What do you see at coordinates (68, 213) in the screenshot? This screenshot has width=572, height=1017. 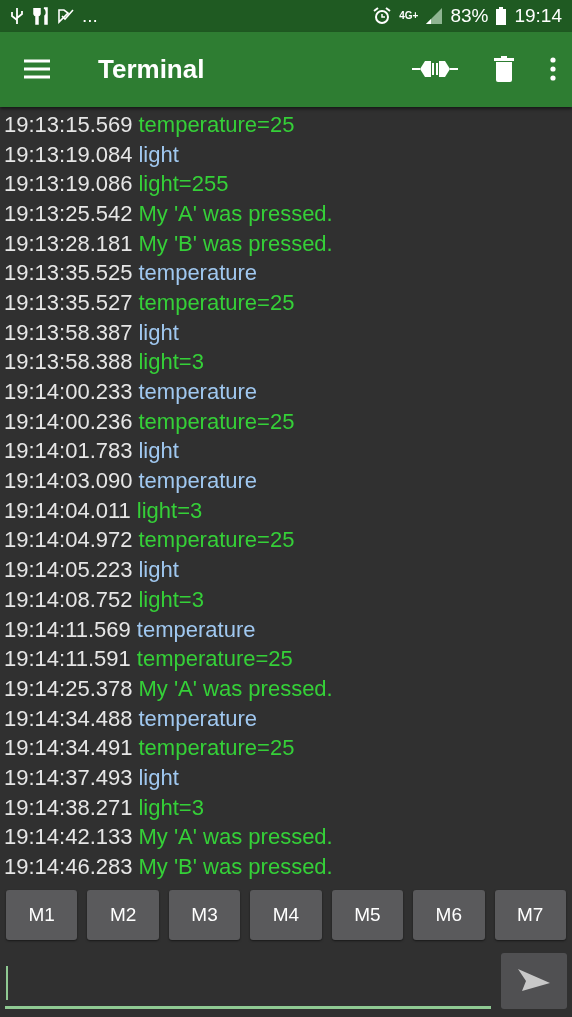 I see `timestamp: 19:13:25.542` at bounding box center [68, 213].